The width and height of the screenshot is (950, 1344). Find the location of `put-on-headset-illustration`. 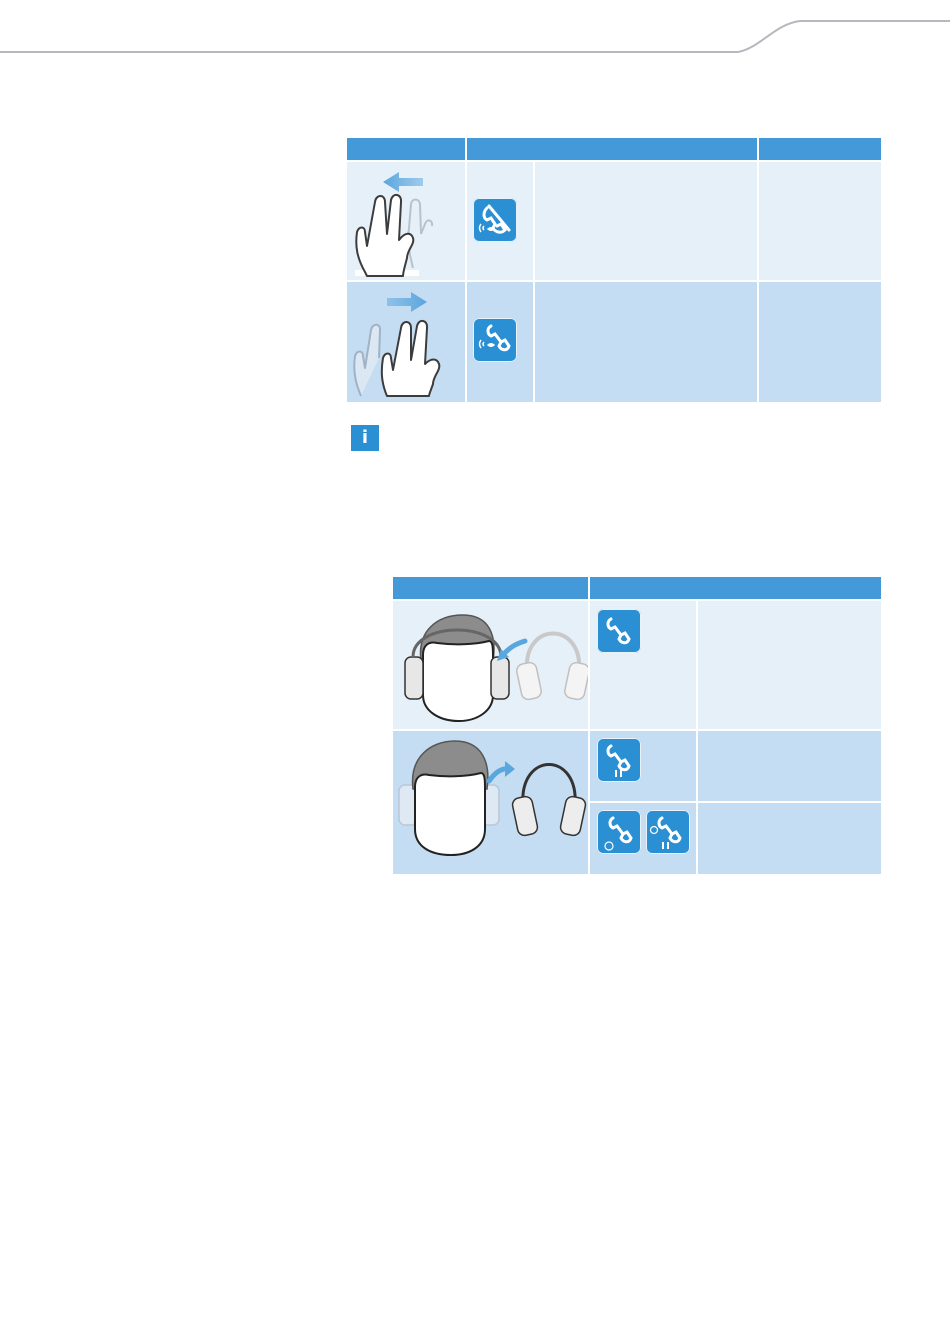

put-on-headset-illustration is located at coordinates (497, 668).